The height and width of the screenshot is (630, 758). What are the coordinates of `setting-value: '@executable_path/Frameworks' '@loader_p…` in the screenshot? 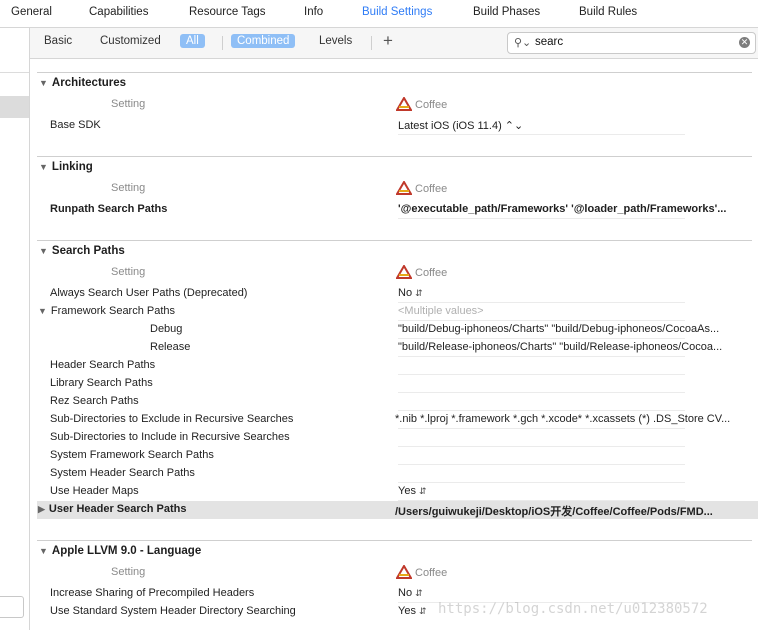 It's located at (578, 209).